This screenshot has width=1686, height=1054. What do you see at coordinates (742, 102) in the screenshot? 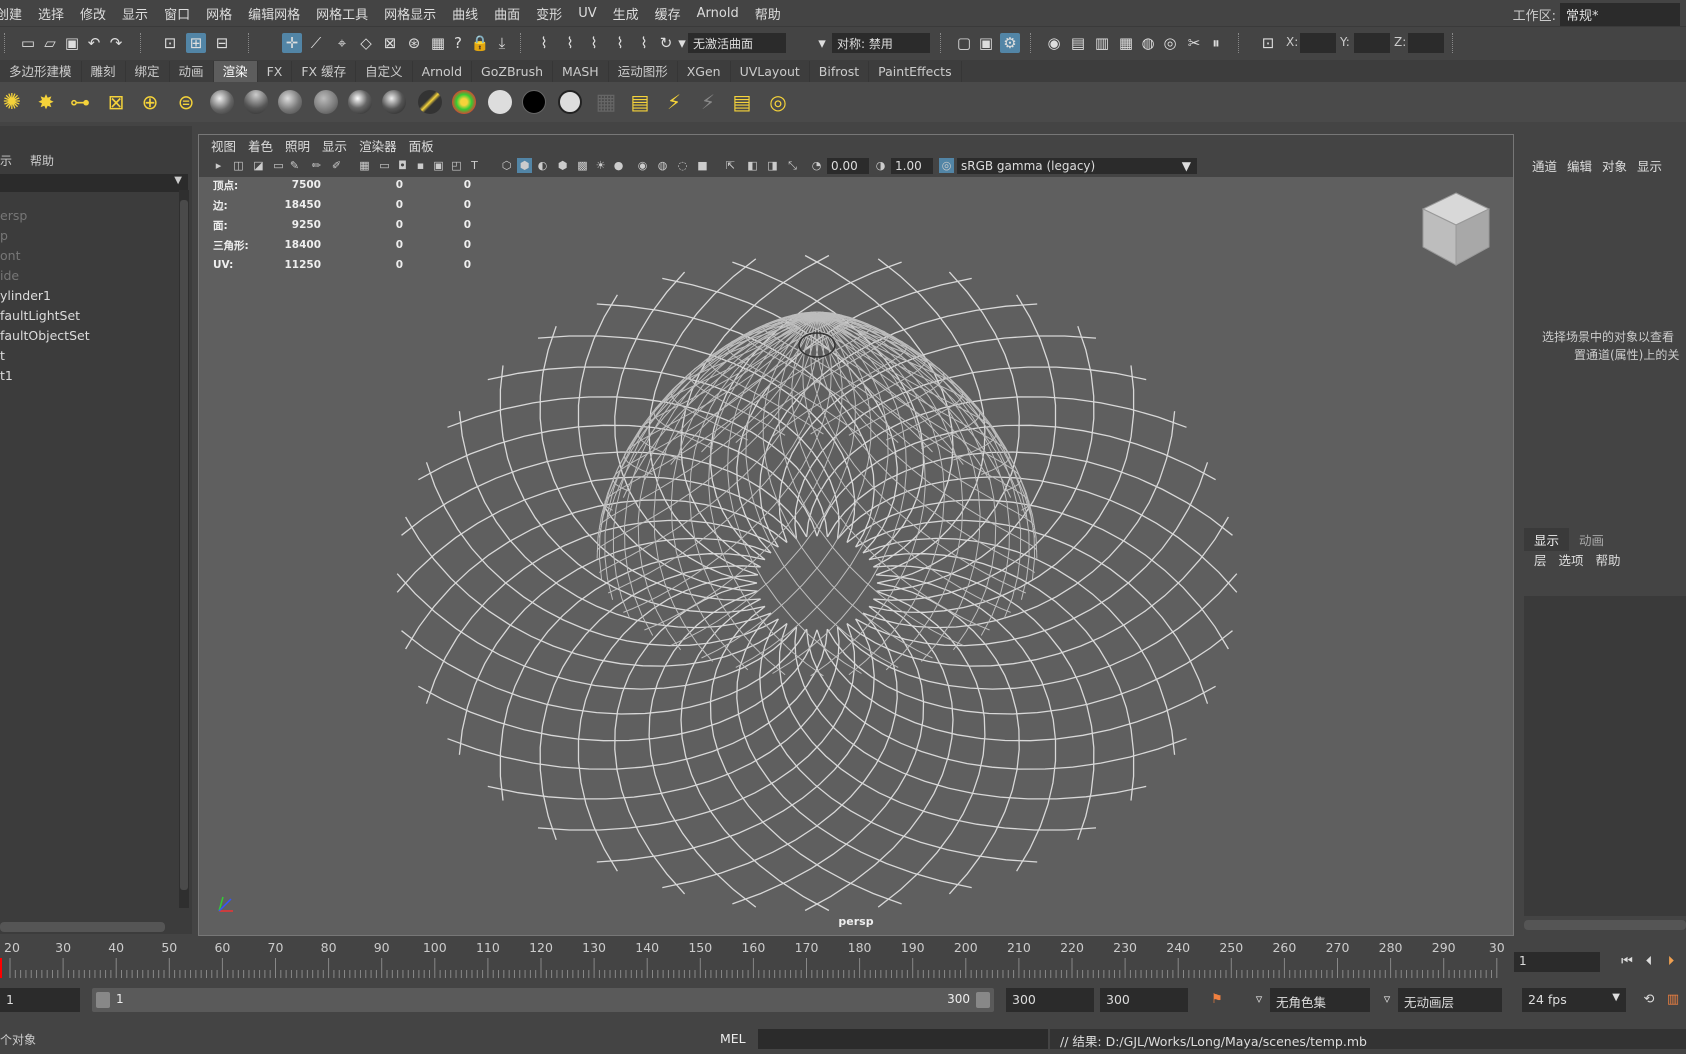
I see `light-settings-icon: ▤` at bounding box center [742, 102].